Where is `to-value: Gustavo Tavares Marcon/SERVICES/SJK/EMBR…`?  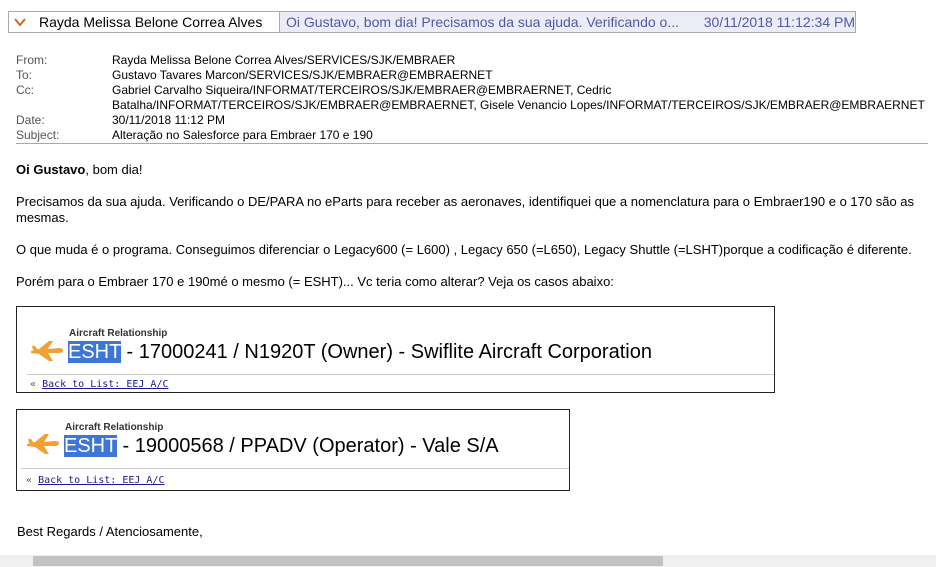 to-value: Gustavo Tavares Marcon/SERVICES/SJK/EMBR… is located at coordinates (302, 75).